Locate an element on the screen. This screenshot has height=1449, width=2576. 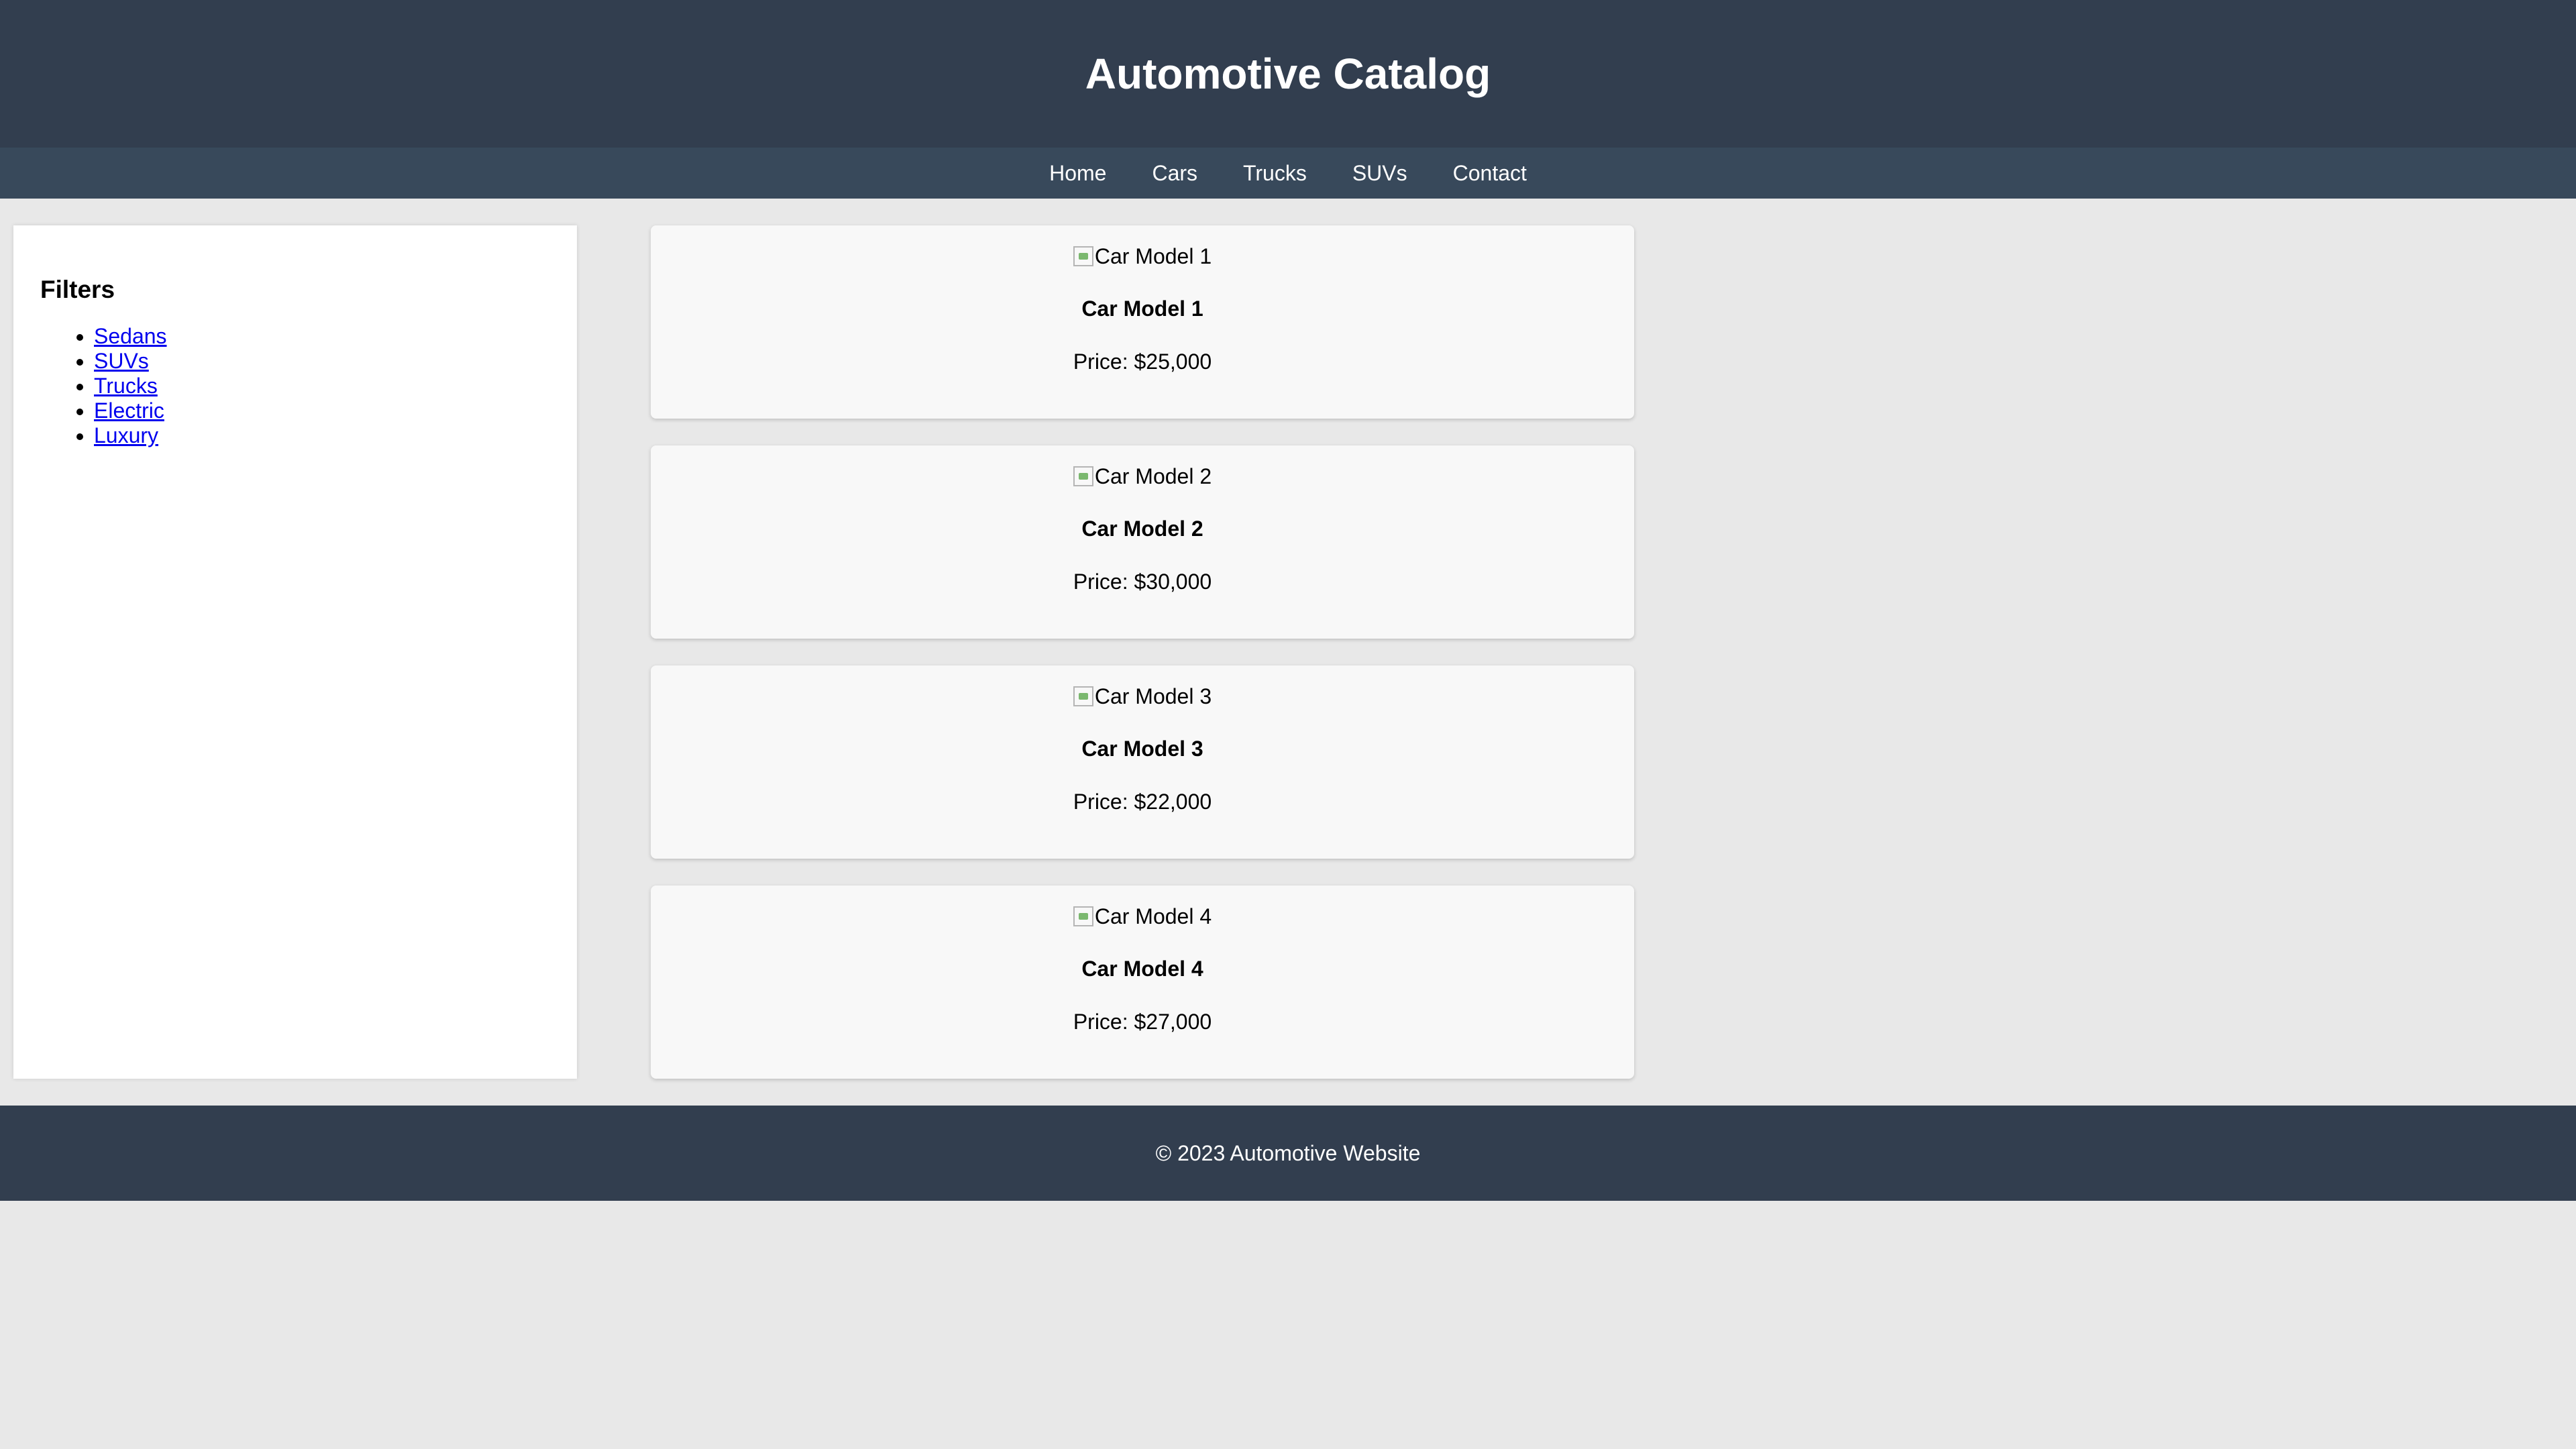
filter-item: Sedans is located at coordinates (322, 336).